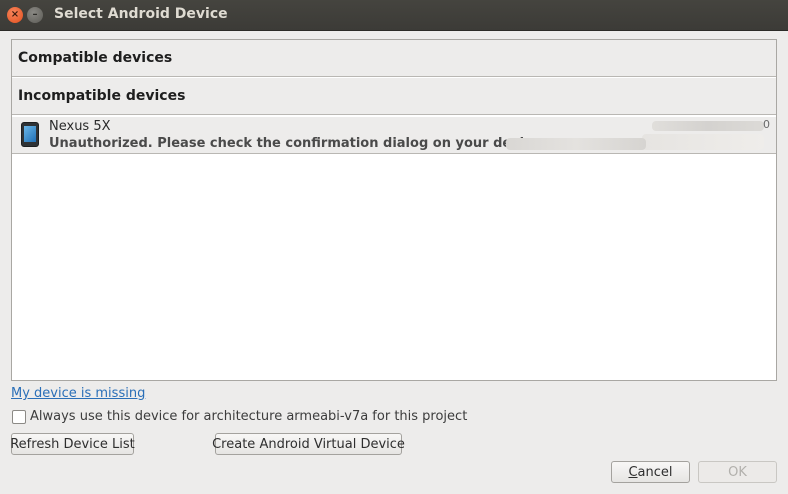 This screenshot has height=494, width=788. Describe the element at coordinates (394, 58) in the screenshot. I see `compatible-devices-header: Compatible devices` at that location.